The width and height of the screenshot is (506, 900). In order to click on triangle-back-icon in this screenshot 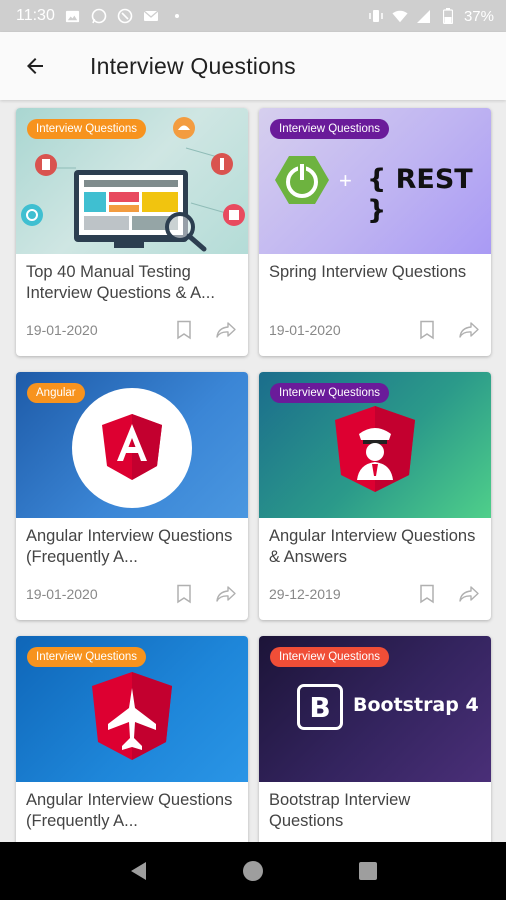, I will do `click(138, 871)`.